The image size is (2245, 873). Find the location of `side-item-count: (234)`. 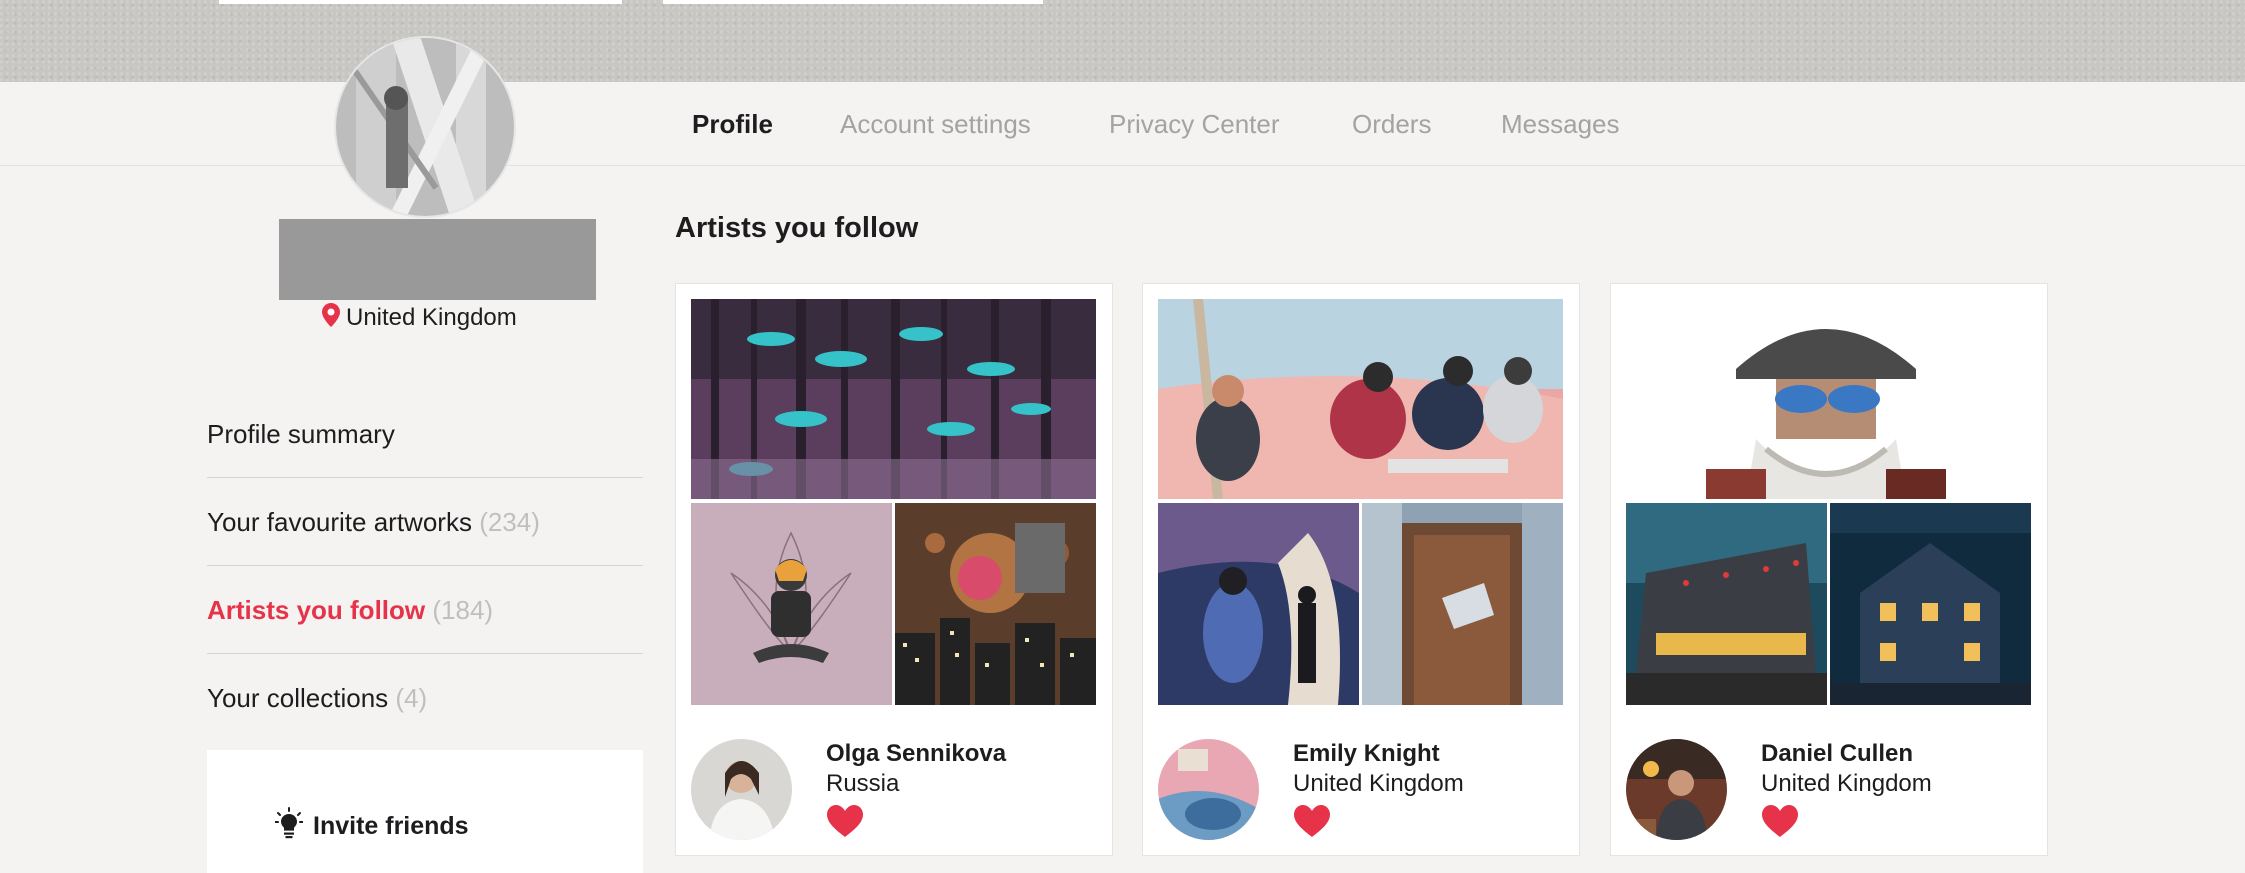

side-item-count: (234) is located at coordinates (509, 522).